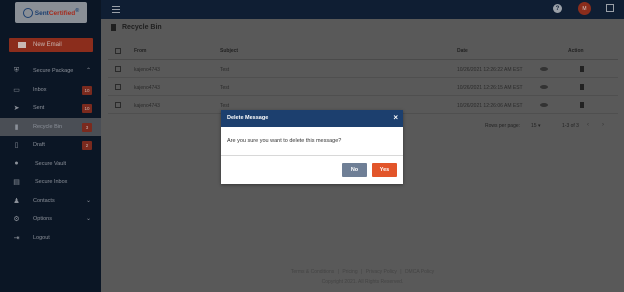  Describe the element at coordinates (50, 108) in the screenshot. I see `sidebar-item-sent: ➤ Sent 10` at that location.